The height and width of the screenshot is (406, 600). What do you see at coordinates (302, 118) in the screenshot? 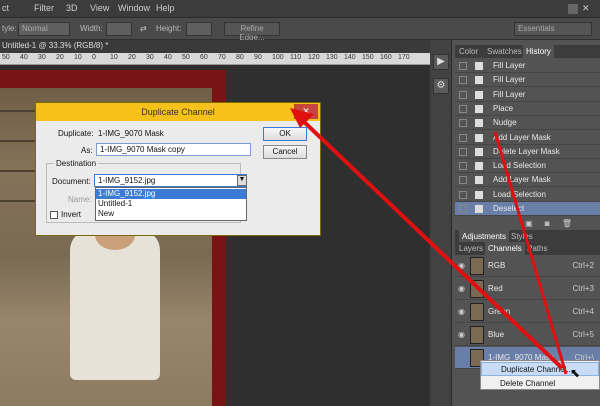
I see `arrow-head-upper` at bounding box center [302, 118].